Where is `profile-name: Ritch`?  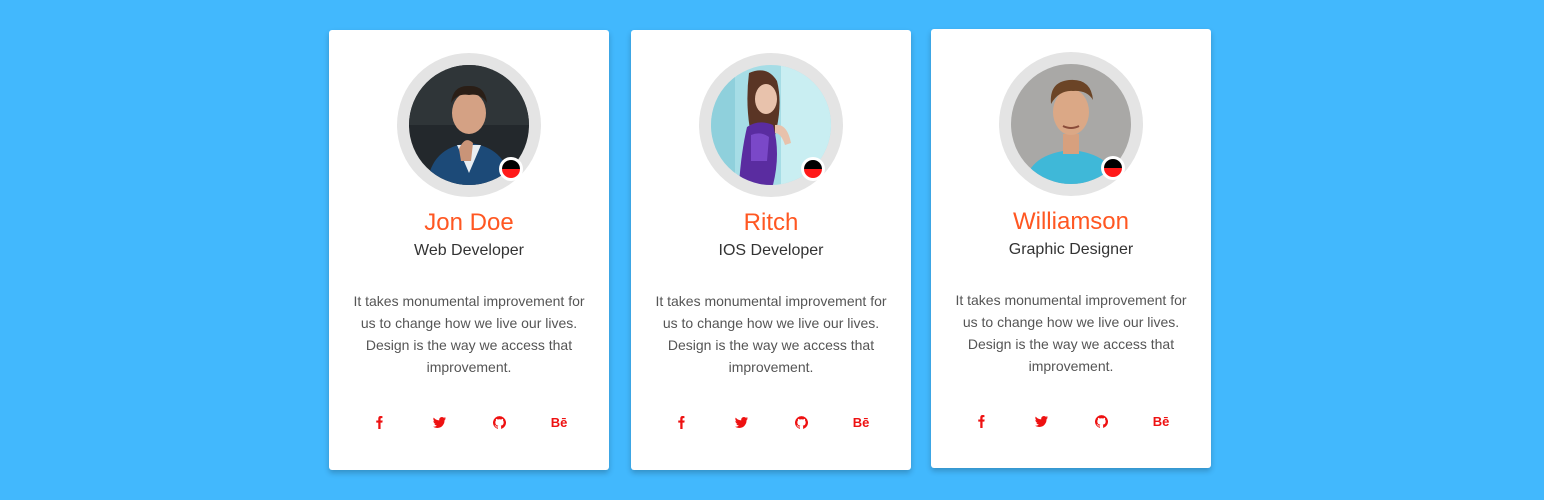
profile-name: Ritch is located at coordinates (771, 222).